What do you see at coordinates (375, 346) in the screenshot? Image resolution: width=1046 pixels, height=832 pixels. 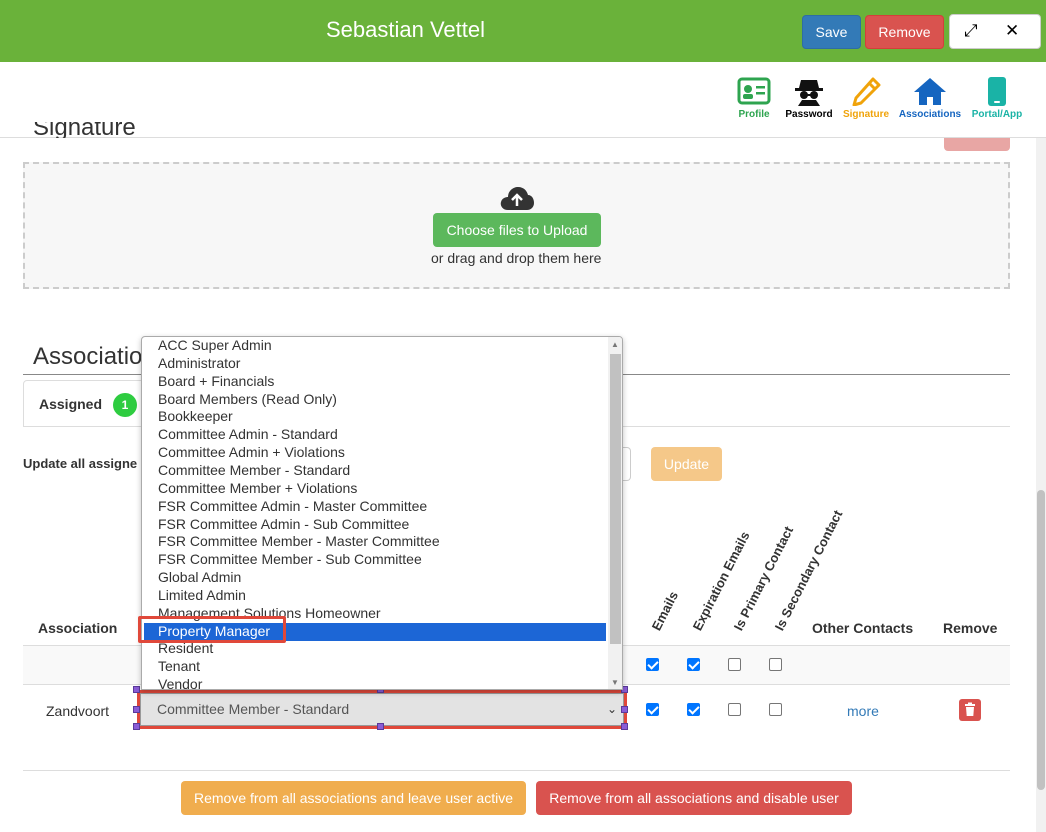 I see `role-option: ACC Super Admin` at bounding box center [375, 346].